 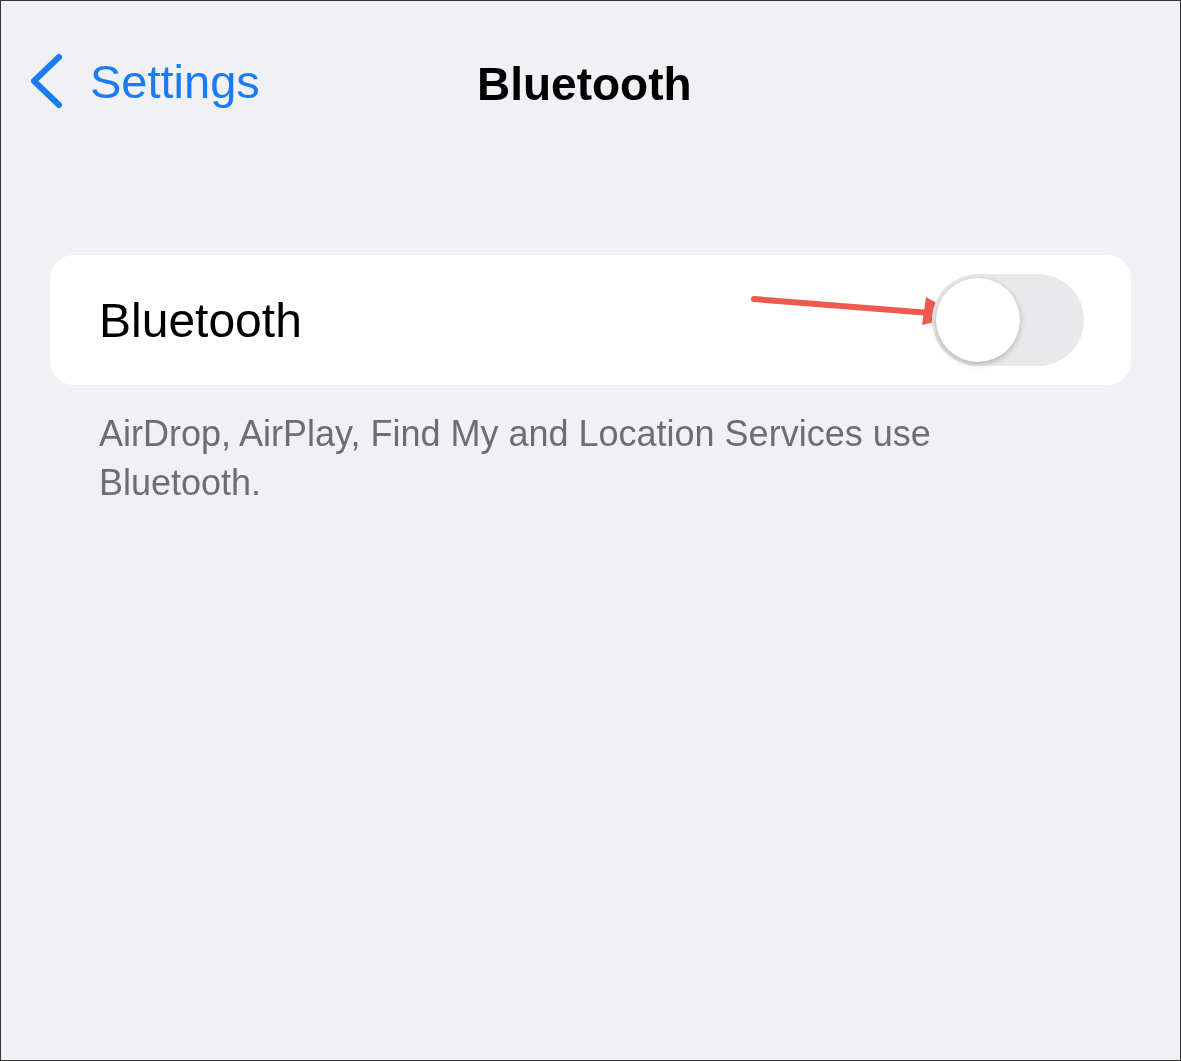 I want to click on back-button: Settings, so click(x=130, y=81).